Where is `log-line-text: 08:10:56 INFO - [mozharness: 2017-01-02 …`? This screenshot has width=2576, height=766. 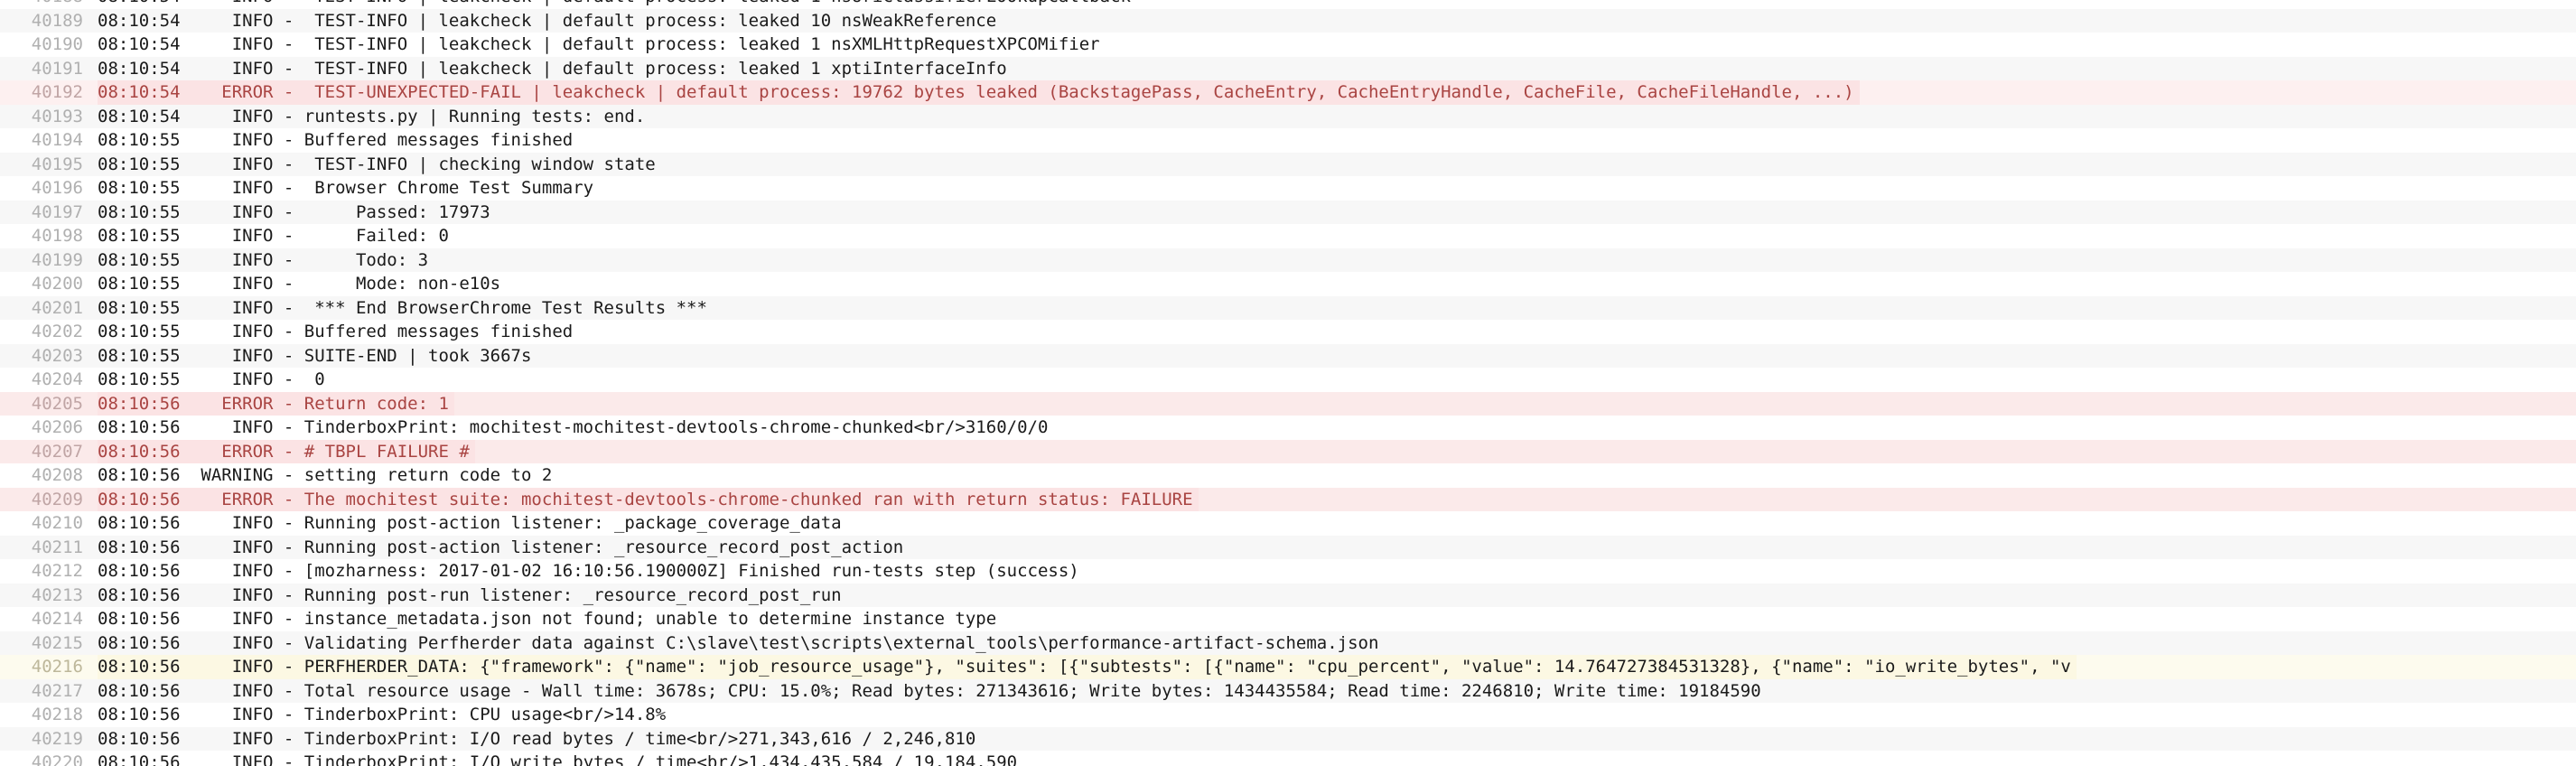 log-line-text: 08:10:56 INFO - [mozharness: 2017-01-02 … is located at coordinates (588, 571).